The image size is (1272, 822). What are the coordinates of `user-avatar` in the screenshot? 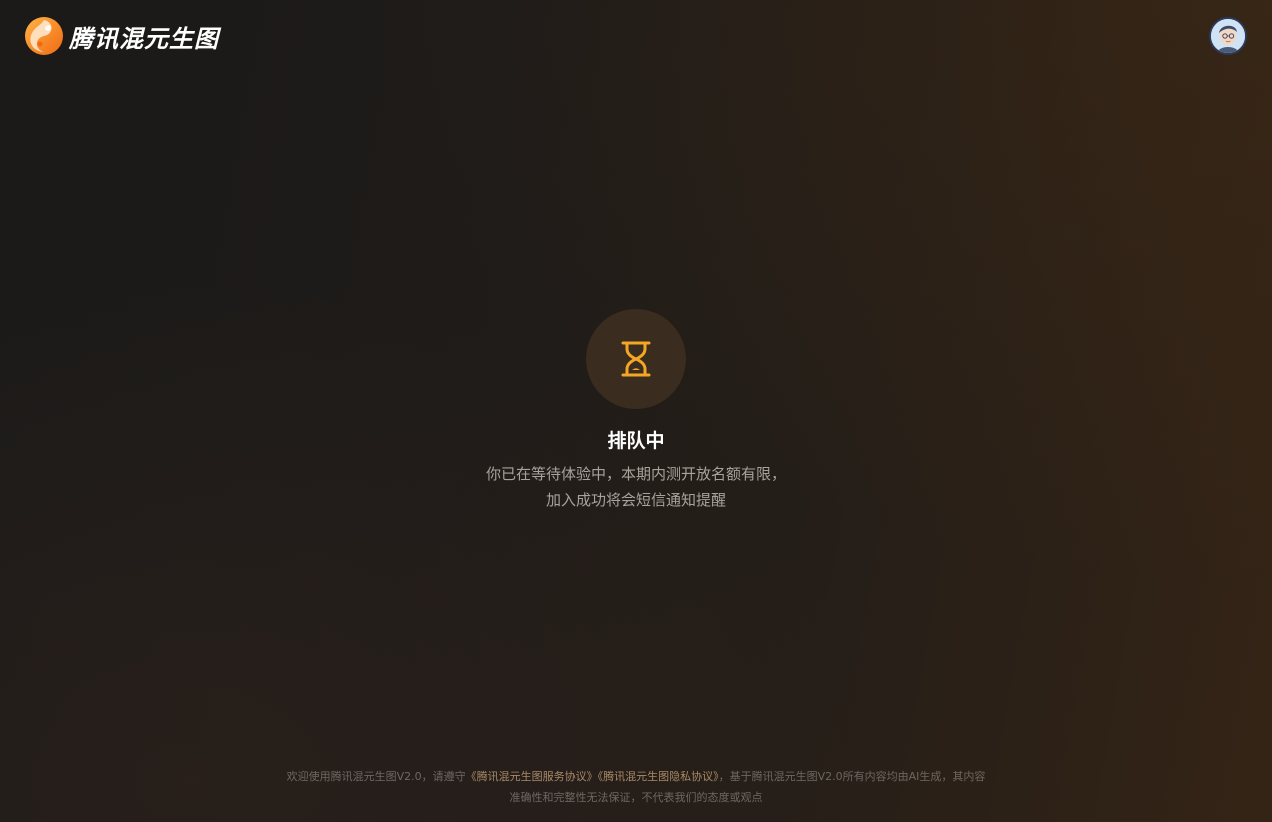 It's located at (1228, 36).